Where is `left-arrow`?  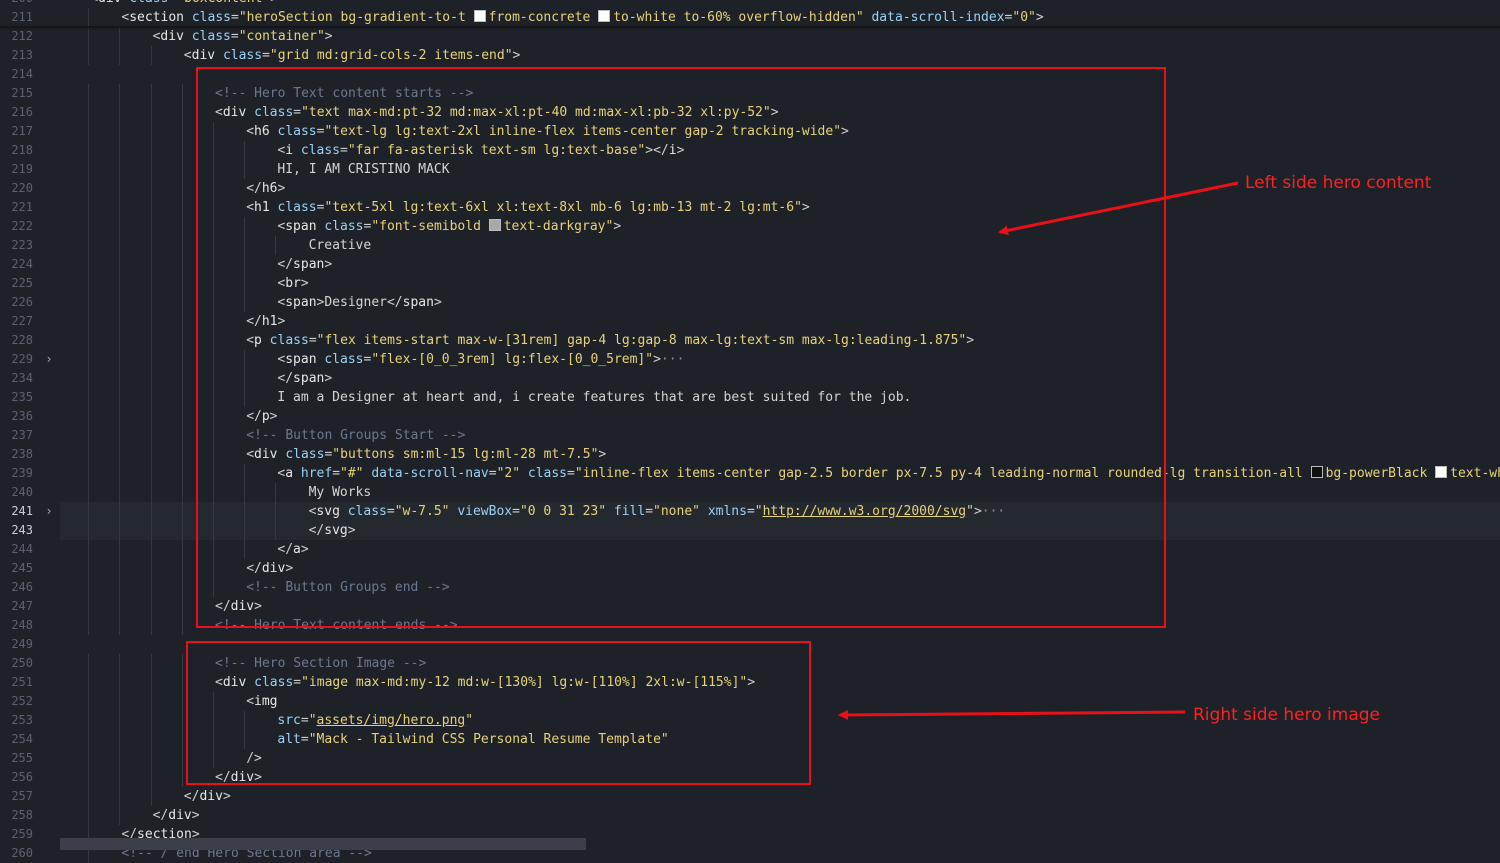 left-arrow is located at coordinates (1118, 208).